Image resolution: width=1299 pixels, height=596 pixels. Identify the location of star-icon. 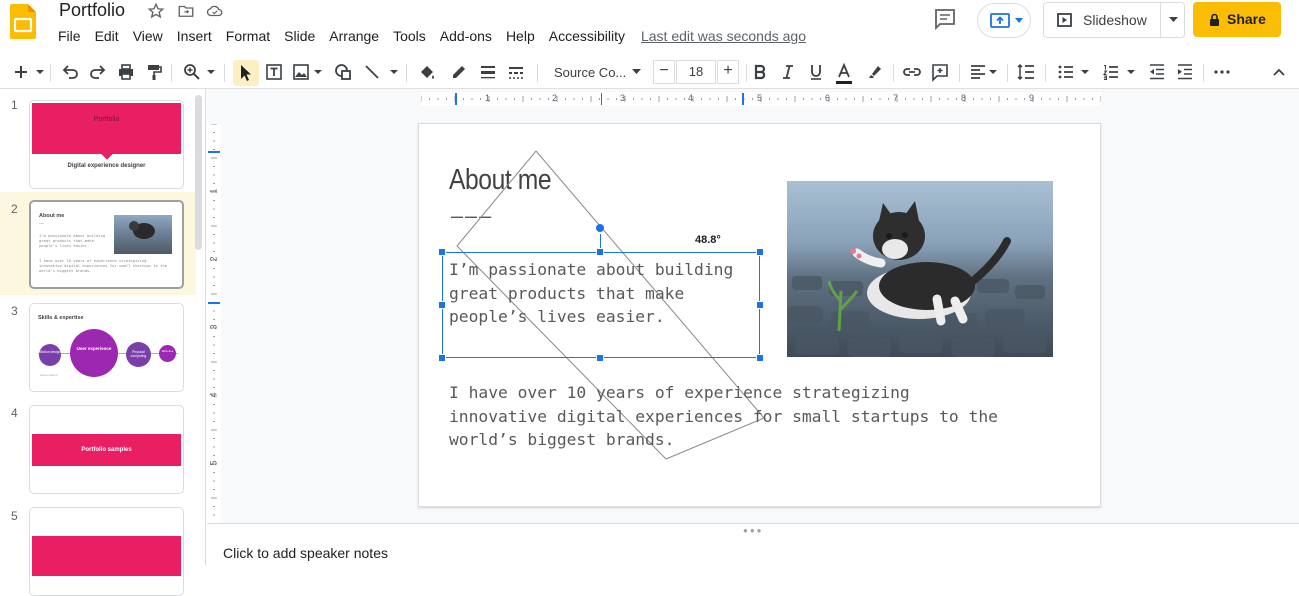
(156, 11).